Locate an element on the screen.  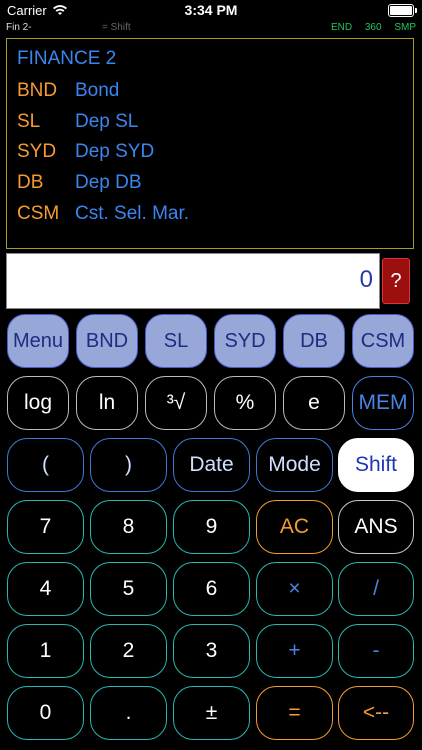
softkey-db: DB is located at coordinates (314, 341).